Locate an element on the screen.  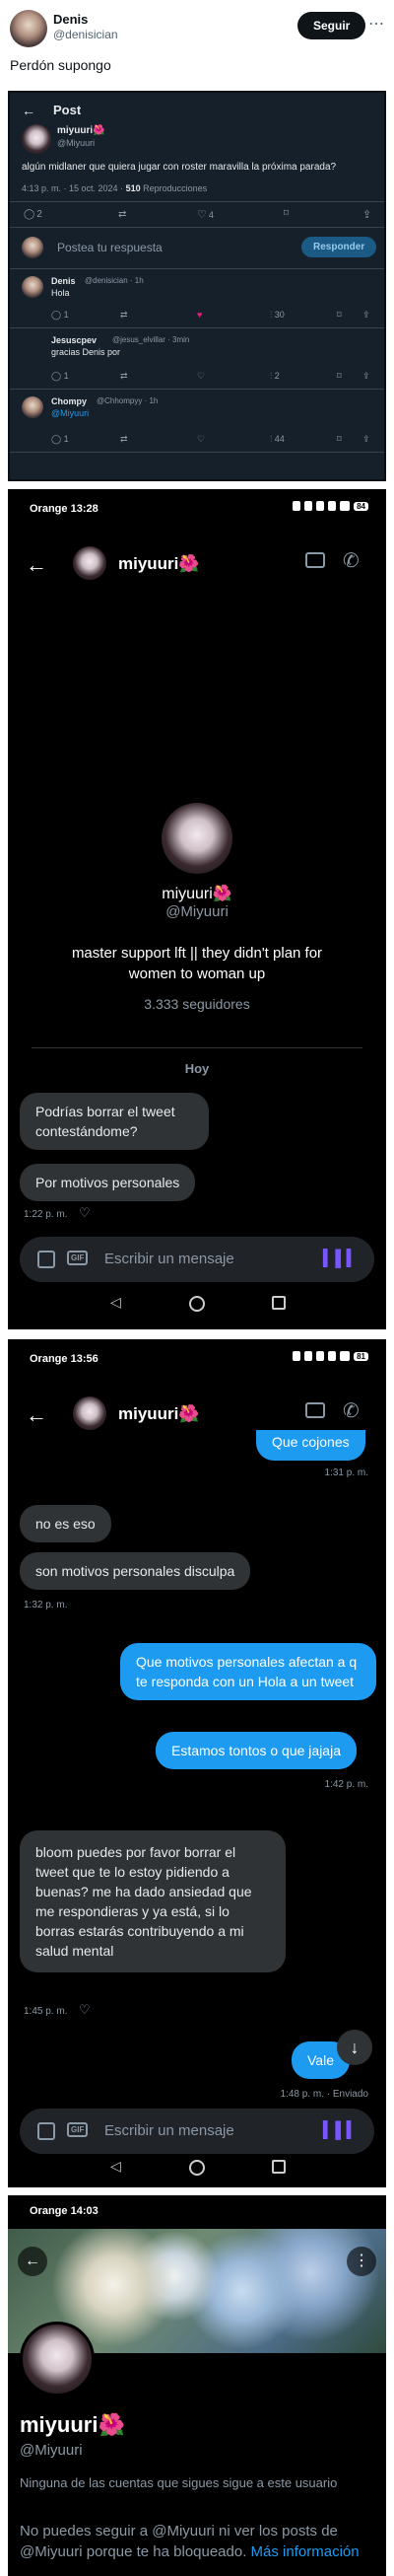
author-name: Denis is located at coordinates (70, 19).